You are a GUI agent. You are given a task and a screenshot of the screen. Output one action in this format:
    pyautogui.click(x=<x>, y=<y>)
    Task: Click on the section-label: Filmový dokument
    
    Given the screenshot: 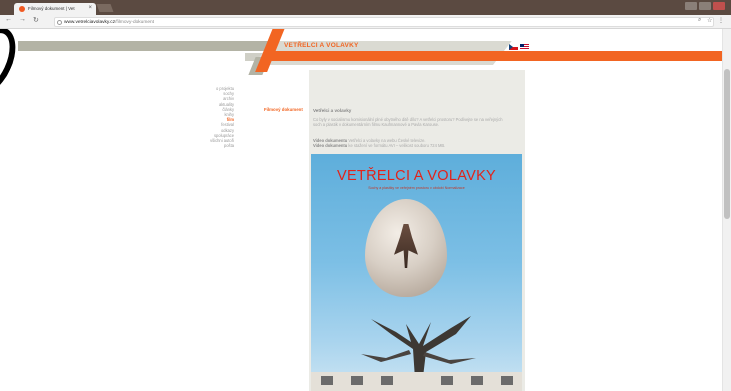 What is the action you would take?
    pyautogui.click(x=283, y=109)
    